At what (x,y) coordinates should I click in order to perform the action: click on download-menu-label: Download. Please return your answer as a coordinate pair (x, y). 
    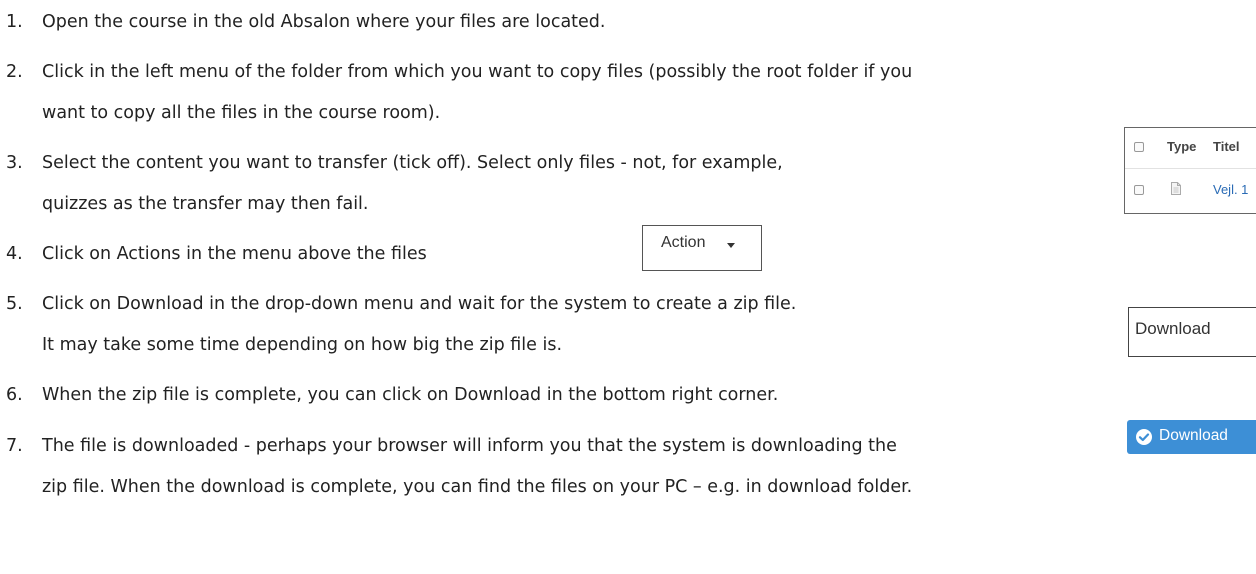
    Looking at the image, I should click on (1173, 328).